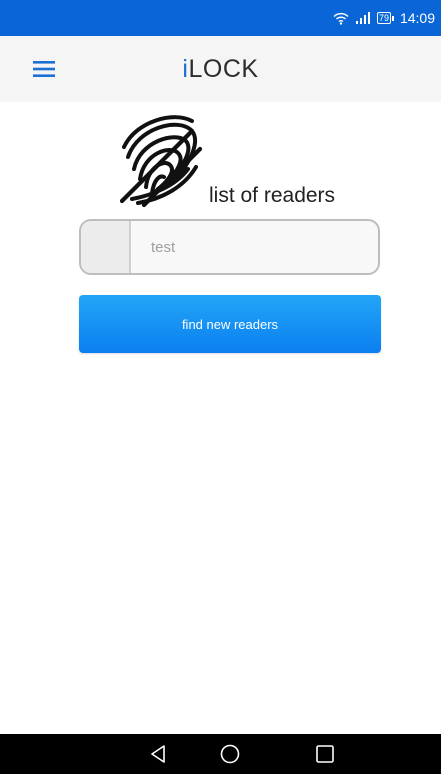 This screenshot has width=441, height=774. I want to click on home-icon, so click(230, 754).